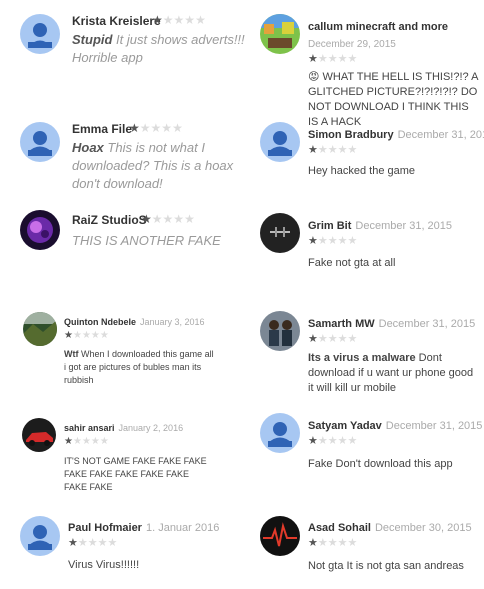  Describe the element at coordinates (352, 44) in the screenshot. I see `review-date: December 29, 2015` at that location.